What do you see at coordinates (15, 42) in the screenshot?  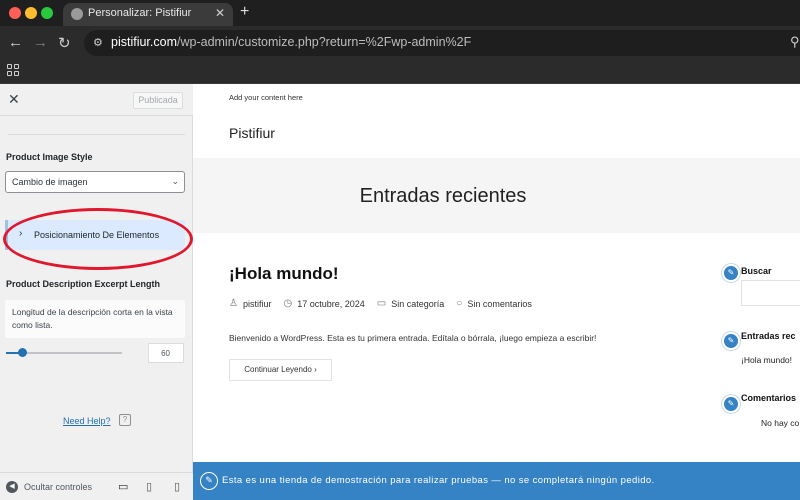 I see `back-icon: ←` at bounding box center [15, 42].